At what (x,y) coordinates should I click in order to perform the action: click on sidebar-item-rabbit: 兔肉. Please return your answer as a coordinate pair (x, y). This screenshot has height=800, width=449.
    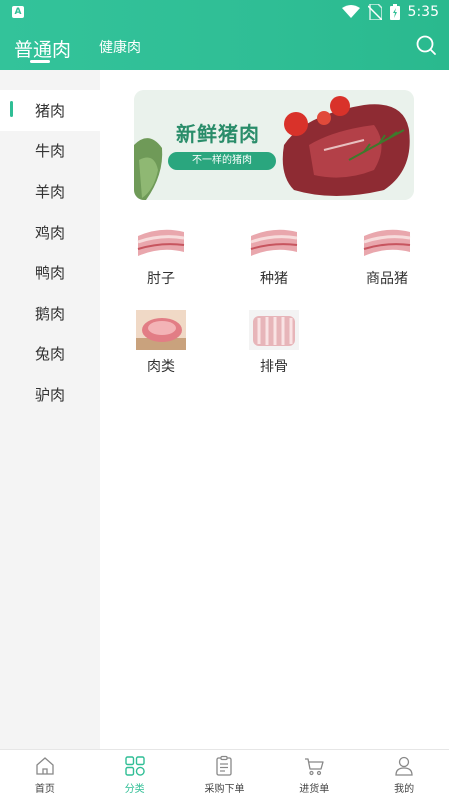
    Looking at the image, I should click on (50, 354).